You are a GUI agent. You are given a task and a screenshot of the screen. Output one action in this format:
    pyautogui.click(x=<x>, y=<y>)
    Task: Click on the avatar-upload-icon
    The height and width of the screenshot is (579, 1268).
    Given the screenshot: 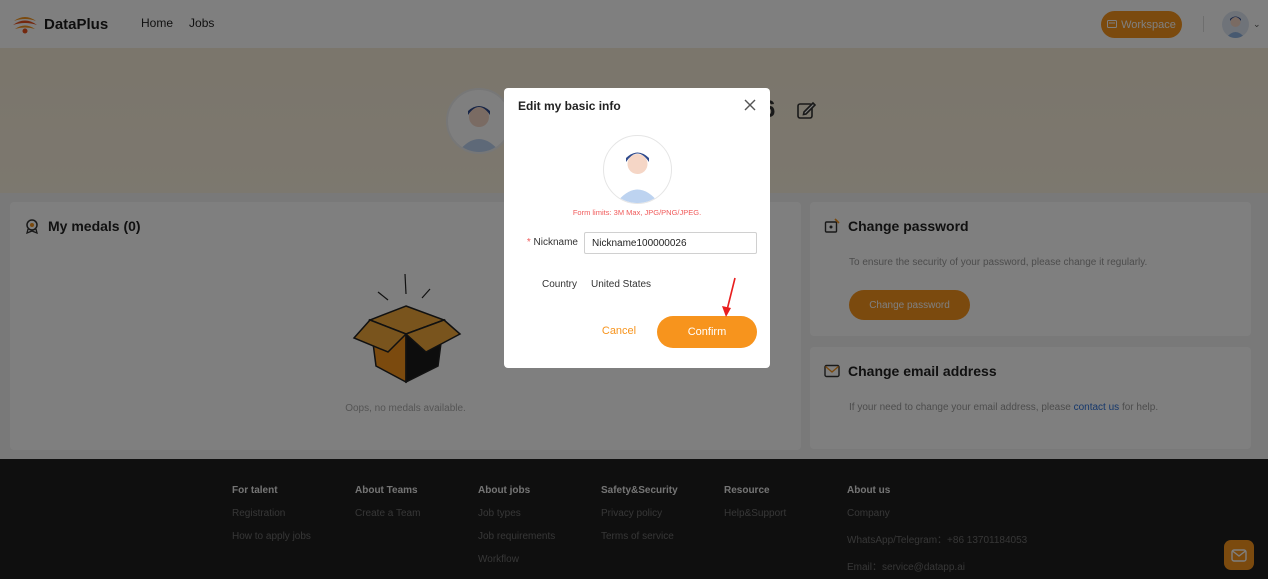 What is the action you would take?
    pyautogui.click(x=637, y=177)
    